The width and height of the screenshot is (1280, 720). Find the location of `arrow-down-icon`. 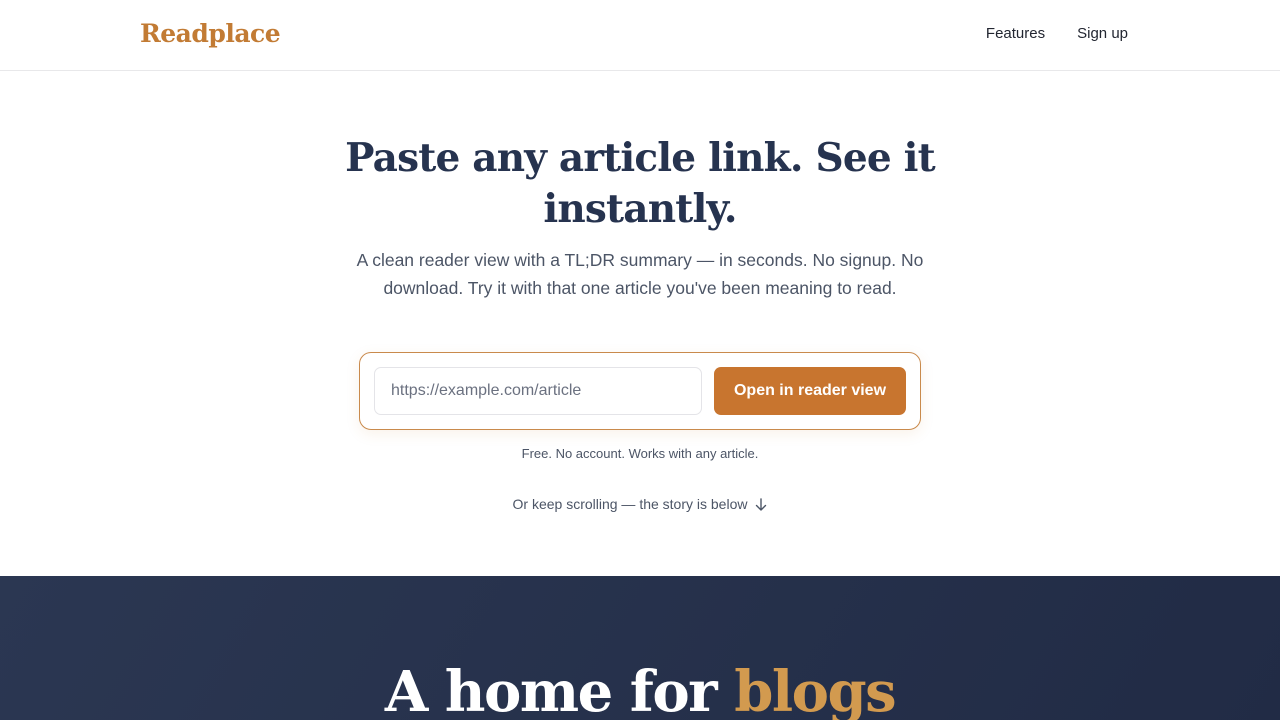

arrow-down-icon is located at coordinates (761, 506).